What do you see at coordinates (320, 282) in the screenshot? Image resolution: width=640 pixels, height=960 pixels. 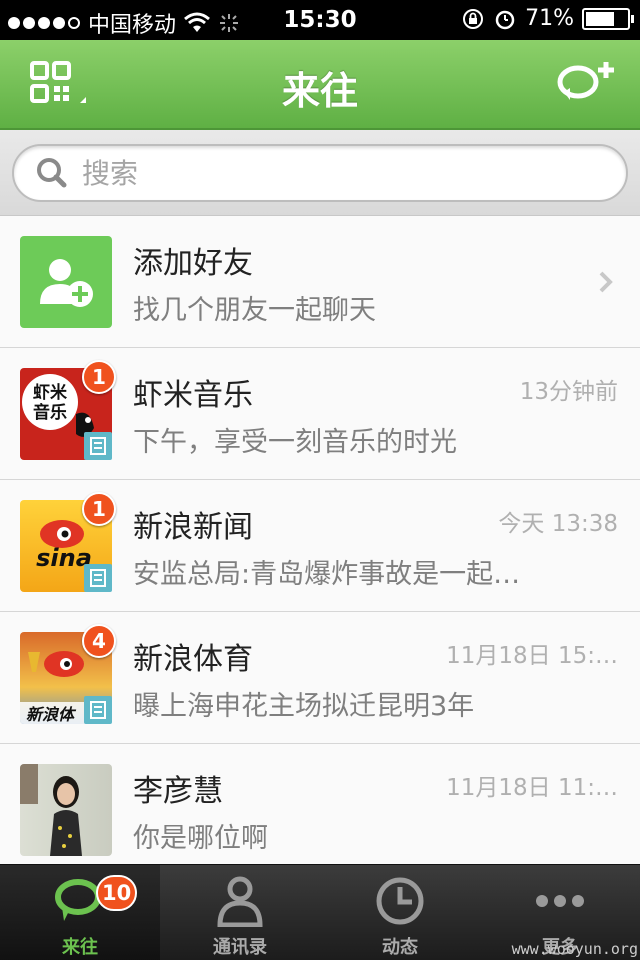 I see `list-item-add-friend: 添加好友 找几个朋友一起聊天` at bounding box center [320, 282].